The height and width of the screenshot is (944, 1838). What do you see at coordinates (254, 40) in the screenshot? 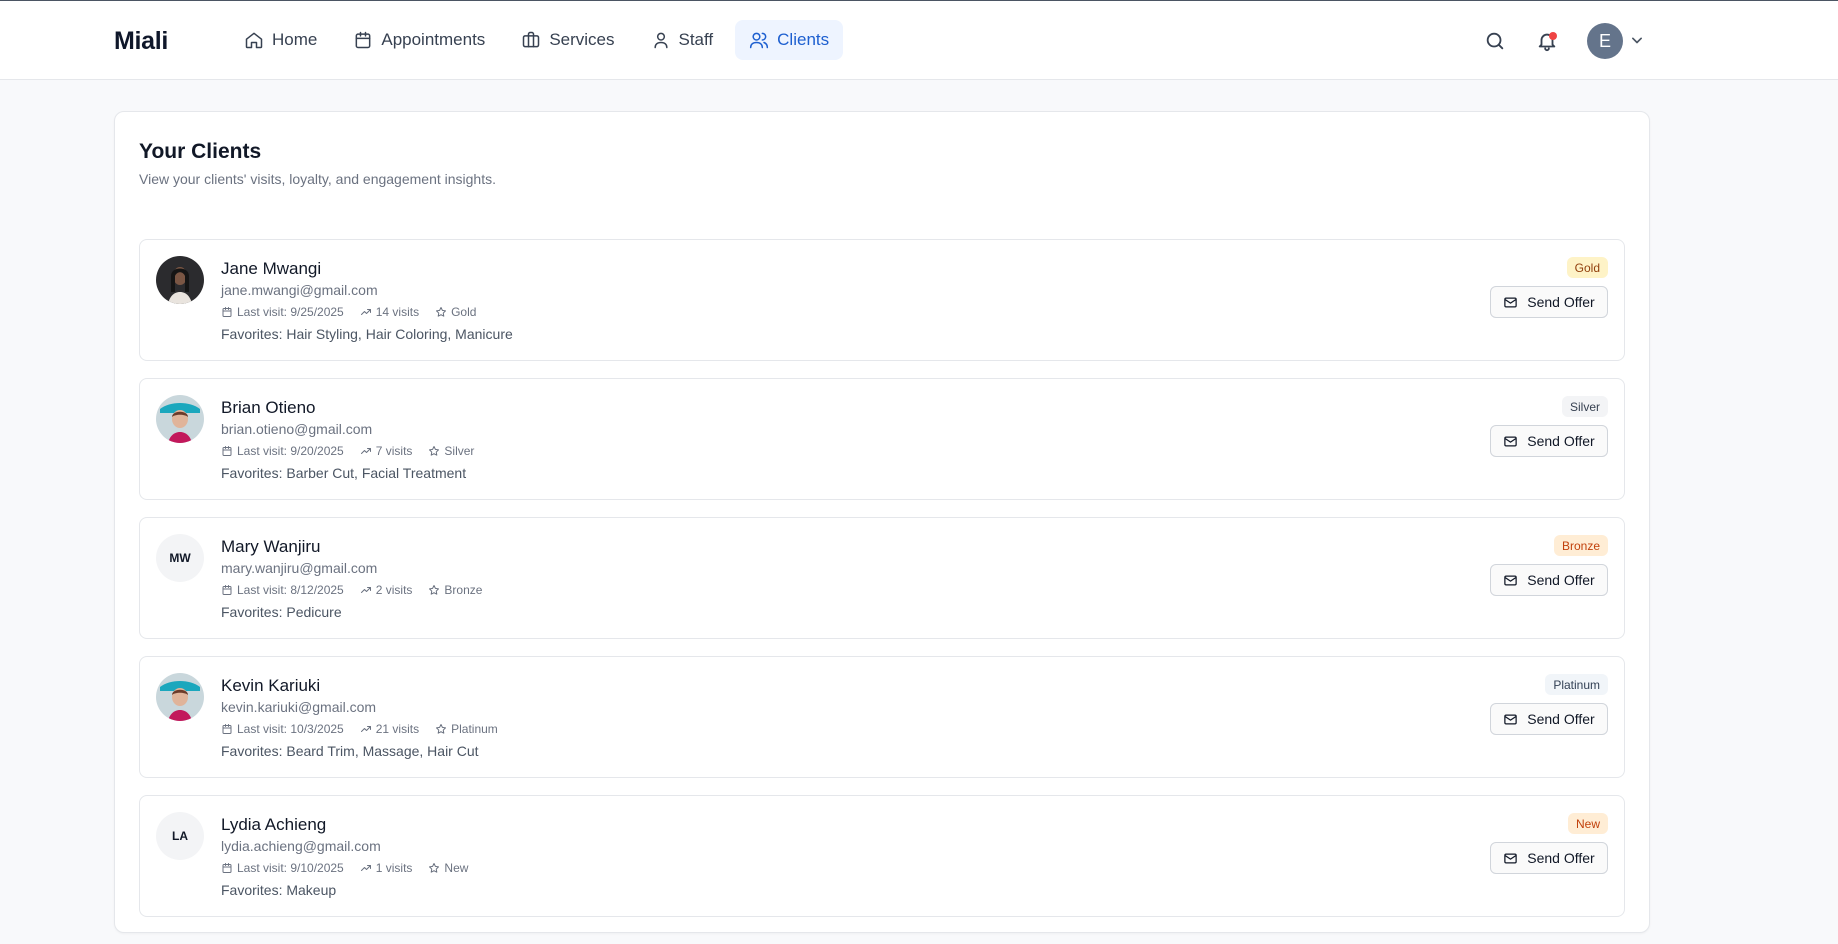
I see `home-icon` at bounding box center [254, 40].